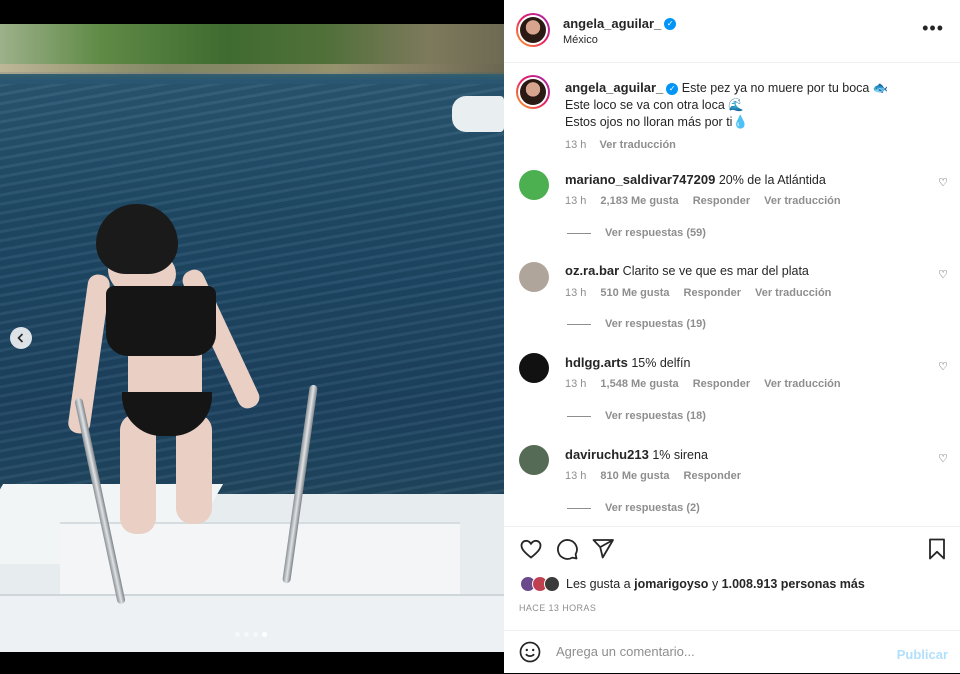 The image size is (960, 674). I want to click on comment-username: daviruchu213, so click(607, 454).